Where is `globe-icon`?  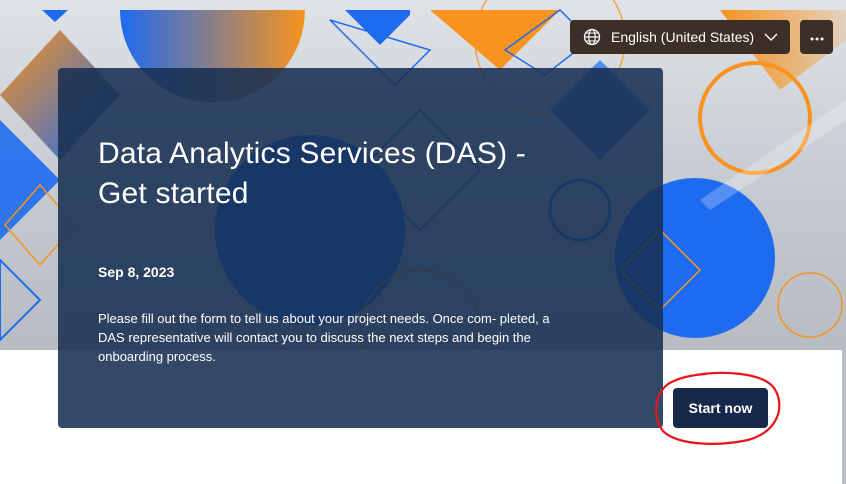 globe-icon is located at coordinates (592, 37).